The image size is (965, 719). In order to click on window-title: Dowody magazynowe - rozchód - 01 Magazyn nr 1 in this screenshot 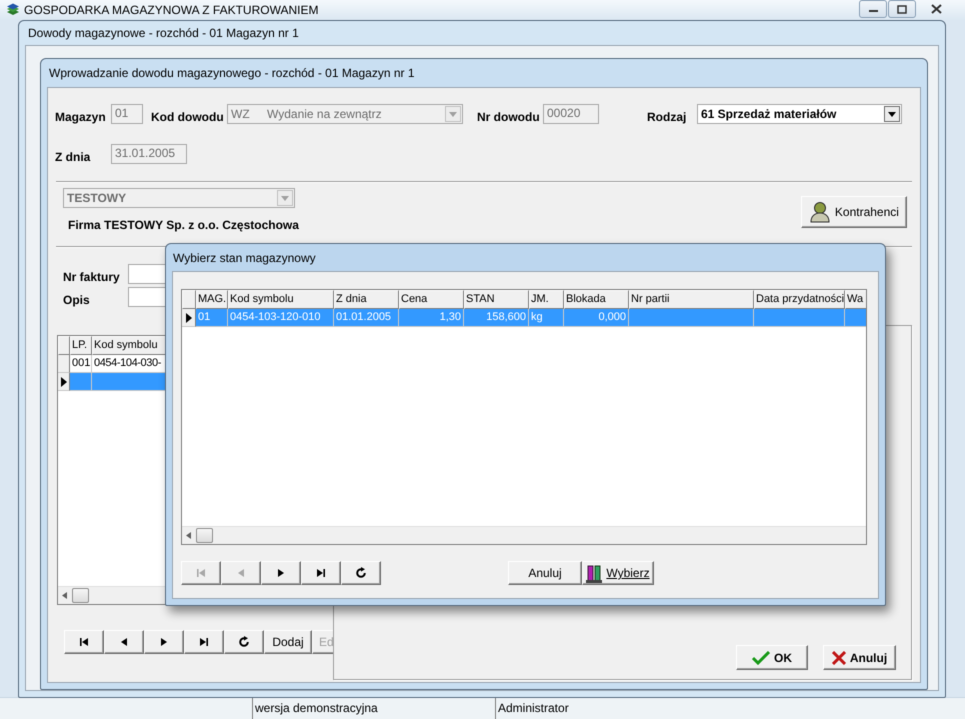, I will do `click(163, 33)`.